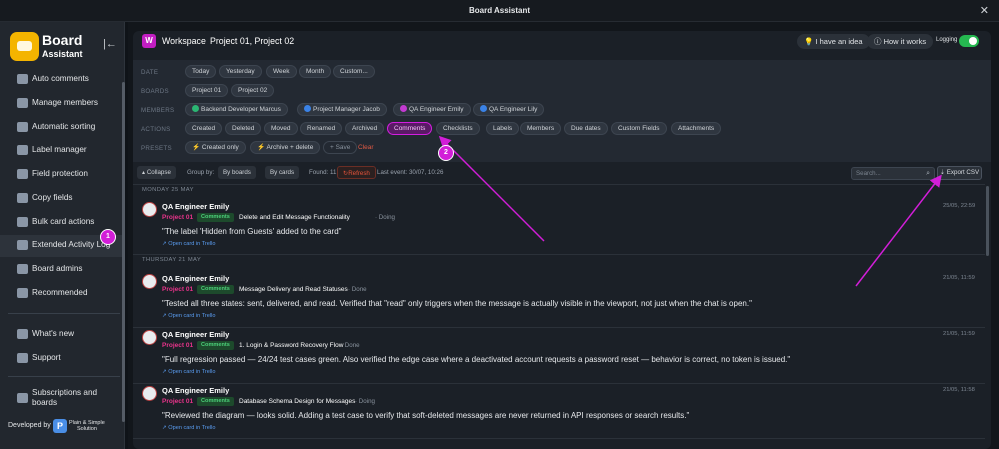 This screenshot has height=449, width=999. Describe the element at coordinates (61, 151) in the screenshot. I see `sidebar-item-label-manager: Label manager` at that location.